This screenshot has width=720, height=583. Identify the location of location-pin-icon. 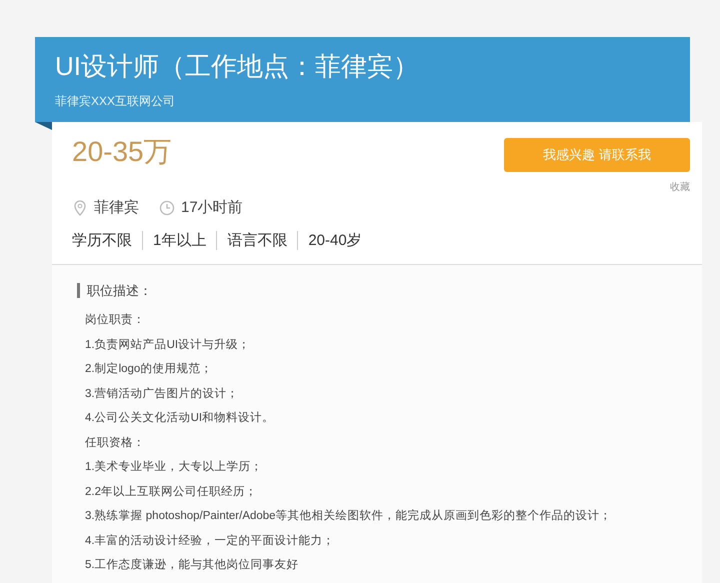
(80, 208).